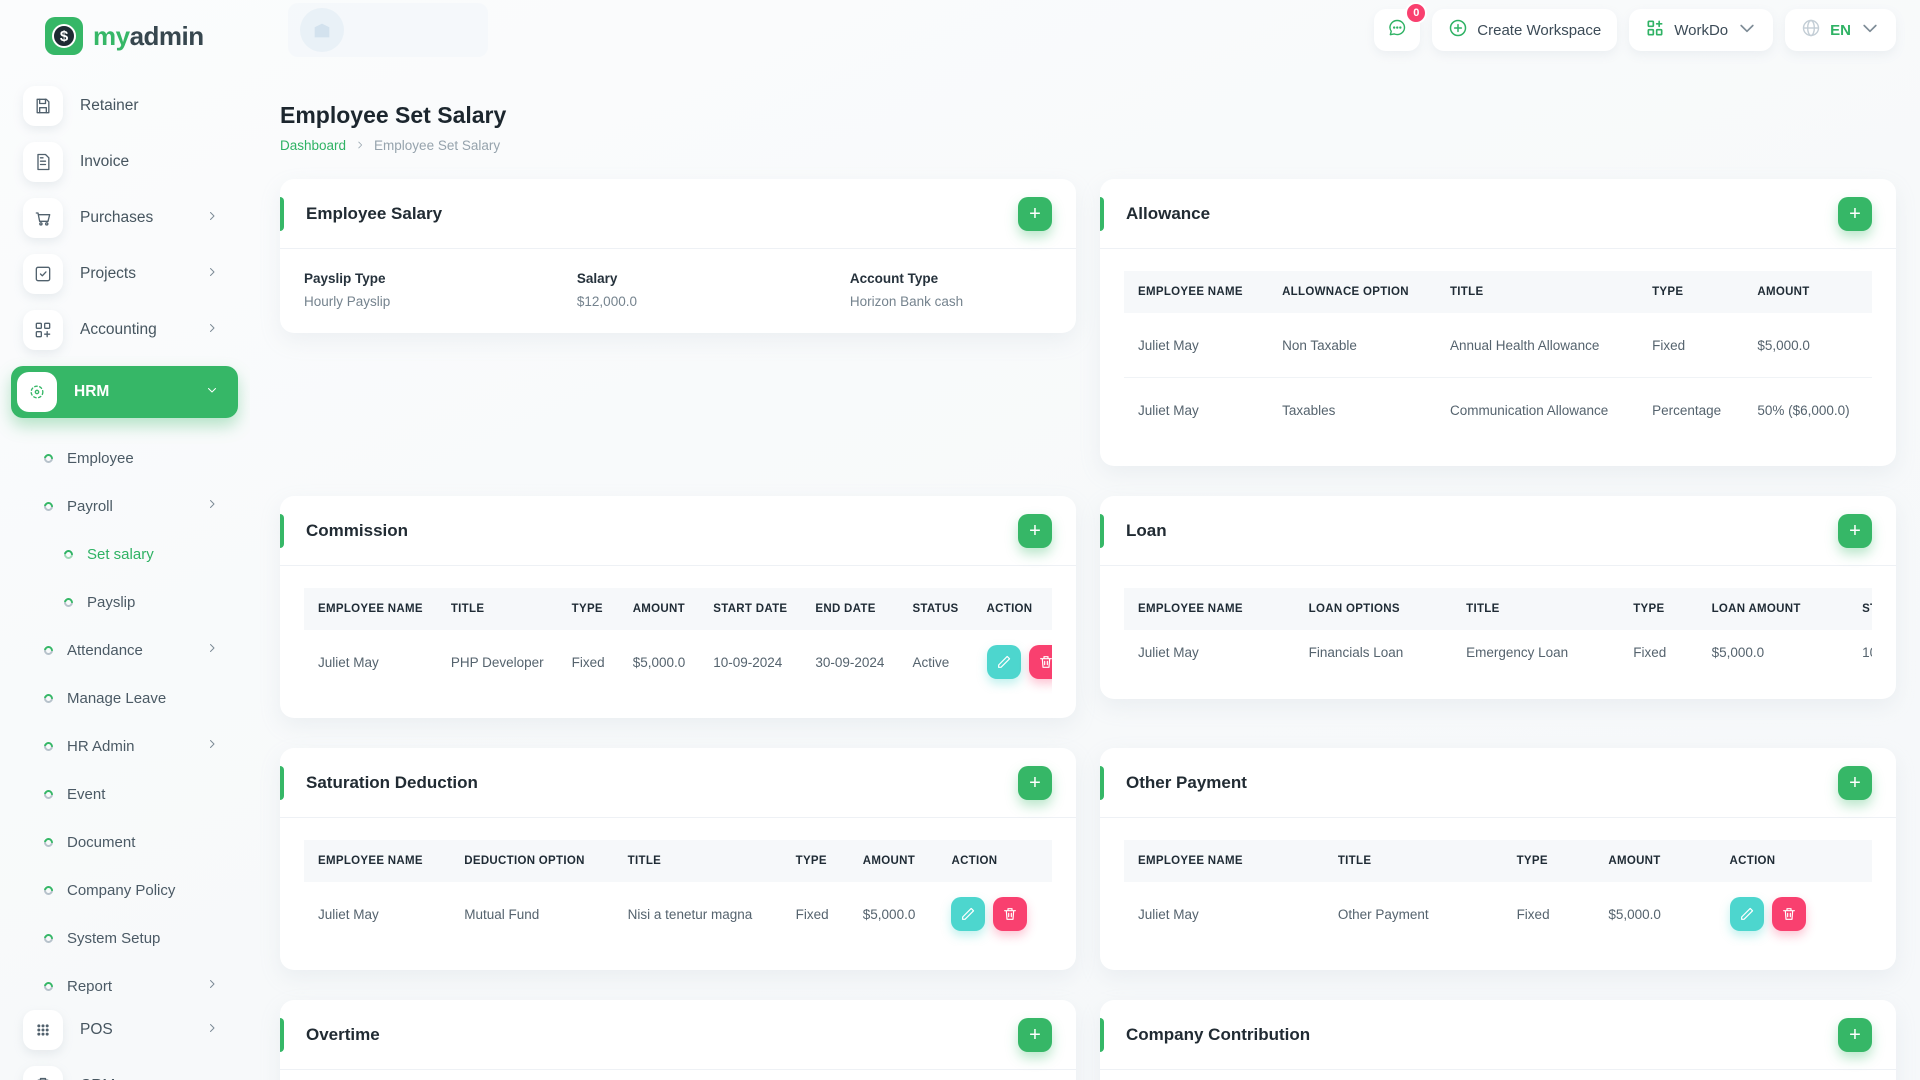 The image size is (1920, 1080). Describe the element at coordinates (125, 698) in the screenshot. I see `sidebar-item-manage-leave: Manage Leave` at that location.